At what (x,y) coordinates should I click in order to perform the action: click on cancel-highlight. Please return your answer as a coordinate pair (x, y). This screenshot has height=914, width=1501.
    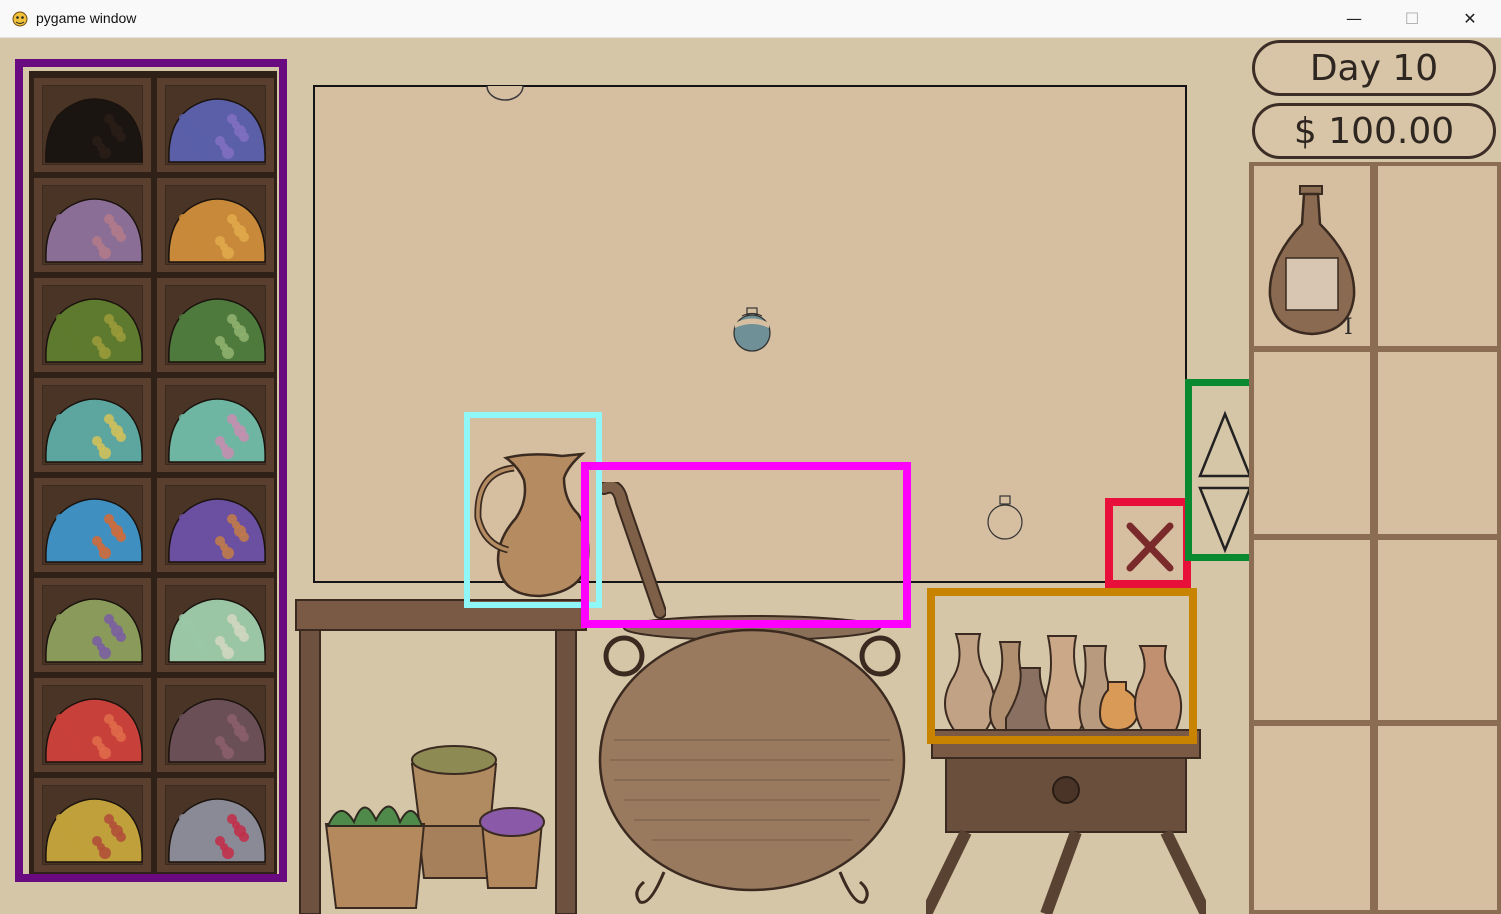
    Looking at the image, I should click on (1148, 543).